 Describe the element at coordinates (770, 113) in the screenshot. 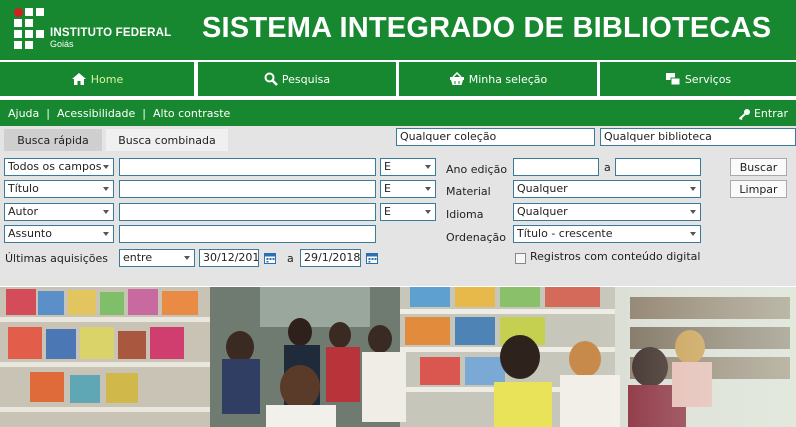

I see `login-label: Entrar` at that location.